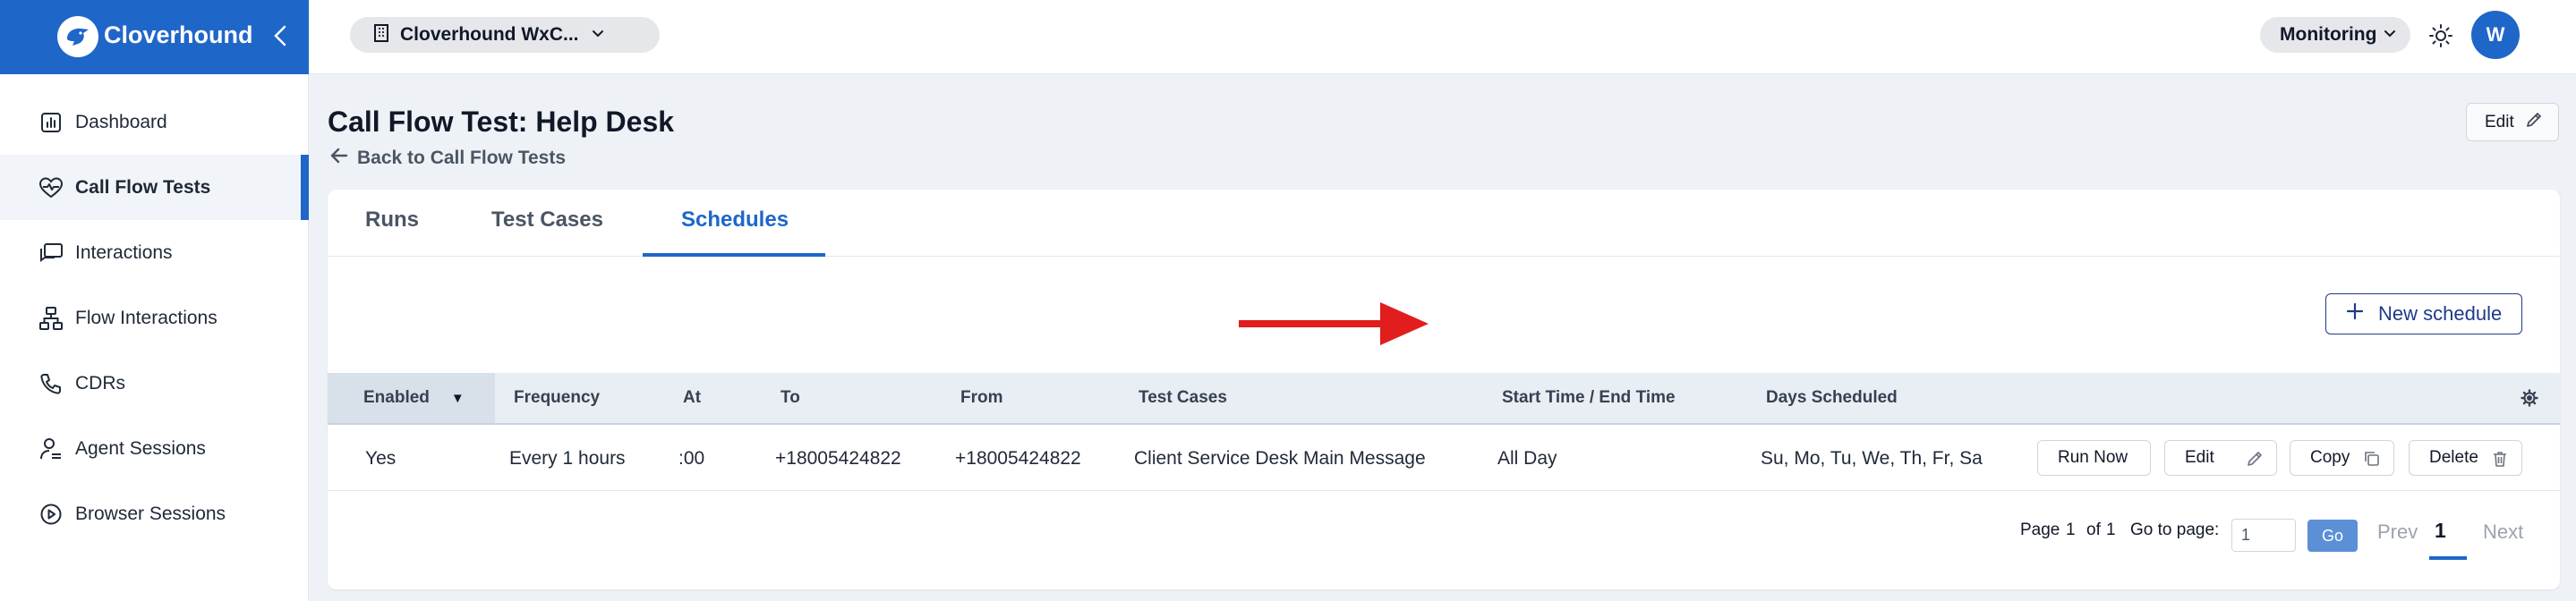  What do you see at coordinates (396, 397) in the screenshot?
I see `column-label: Enabled` at bounding box center [396, 397].